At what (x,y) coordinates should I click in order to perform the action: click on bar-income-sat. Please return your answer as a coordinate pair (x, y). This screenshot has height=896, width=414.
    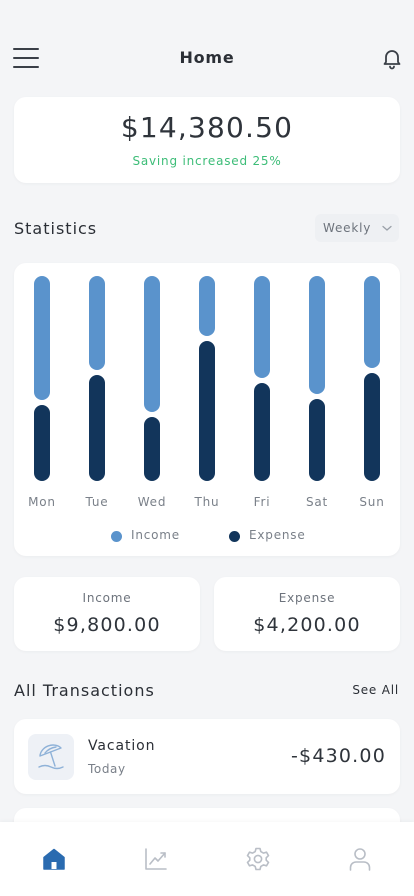
    Looking at the image, I should click on (317, 335).